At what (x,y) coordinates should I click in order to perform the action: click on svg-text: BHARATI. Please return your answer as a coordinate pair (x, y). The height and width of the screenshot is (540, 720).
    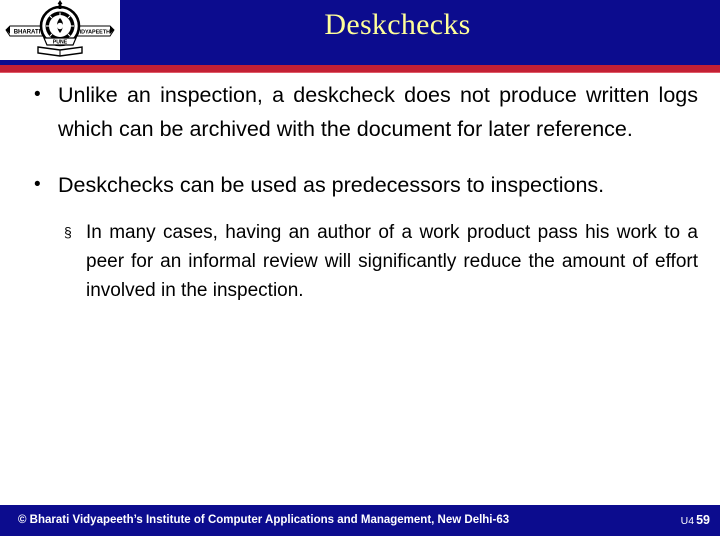
    Looking at the image, I should click on (27, 33).